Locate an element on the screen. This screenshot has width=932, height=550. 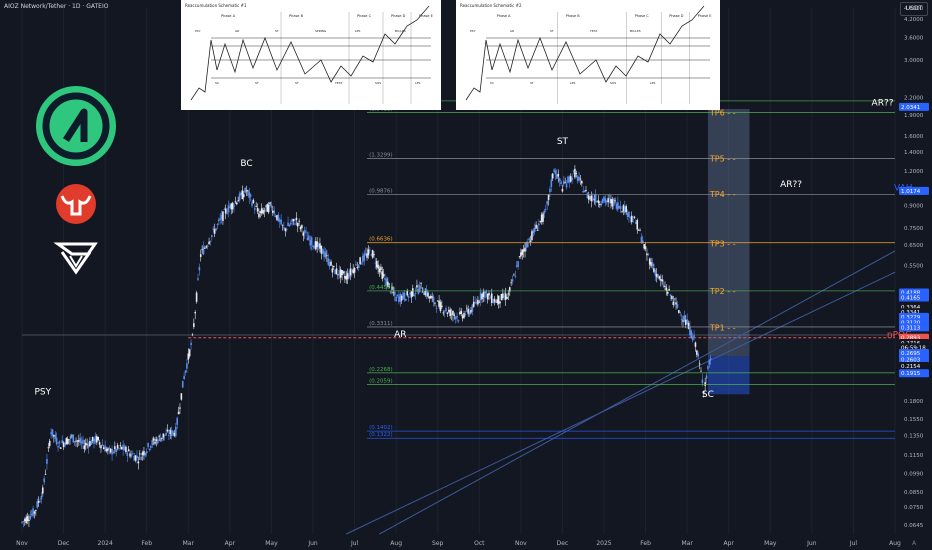
currency-button: USDT is located at coordinates (914, 9).